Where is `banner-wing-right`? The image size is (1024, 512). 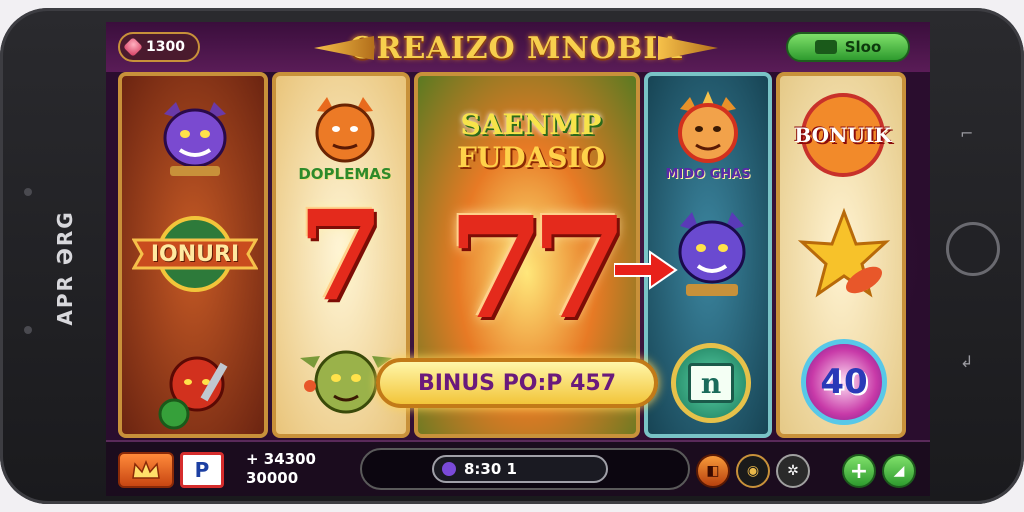
banner-wing-right is located at coordinates (688, 48).